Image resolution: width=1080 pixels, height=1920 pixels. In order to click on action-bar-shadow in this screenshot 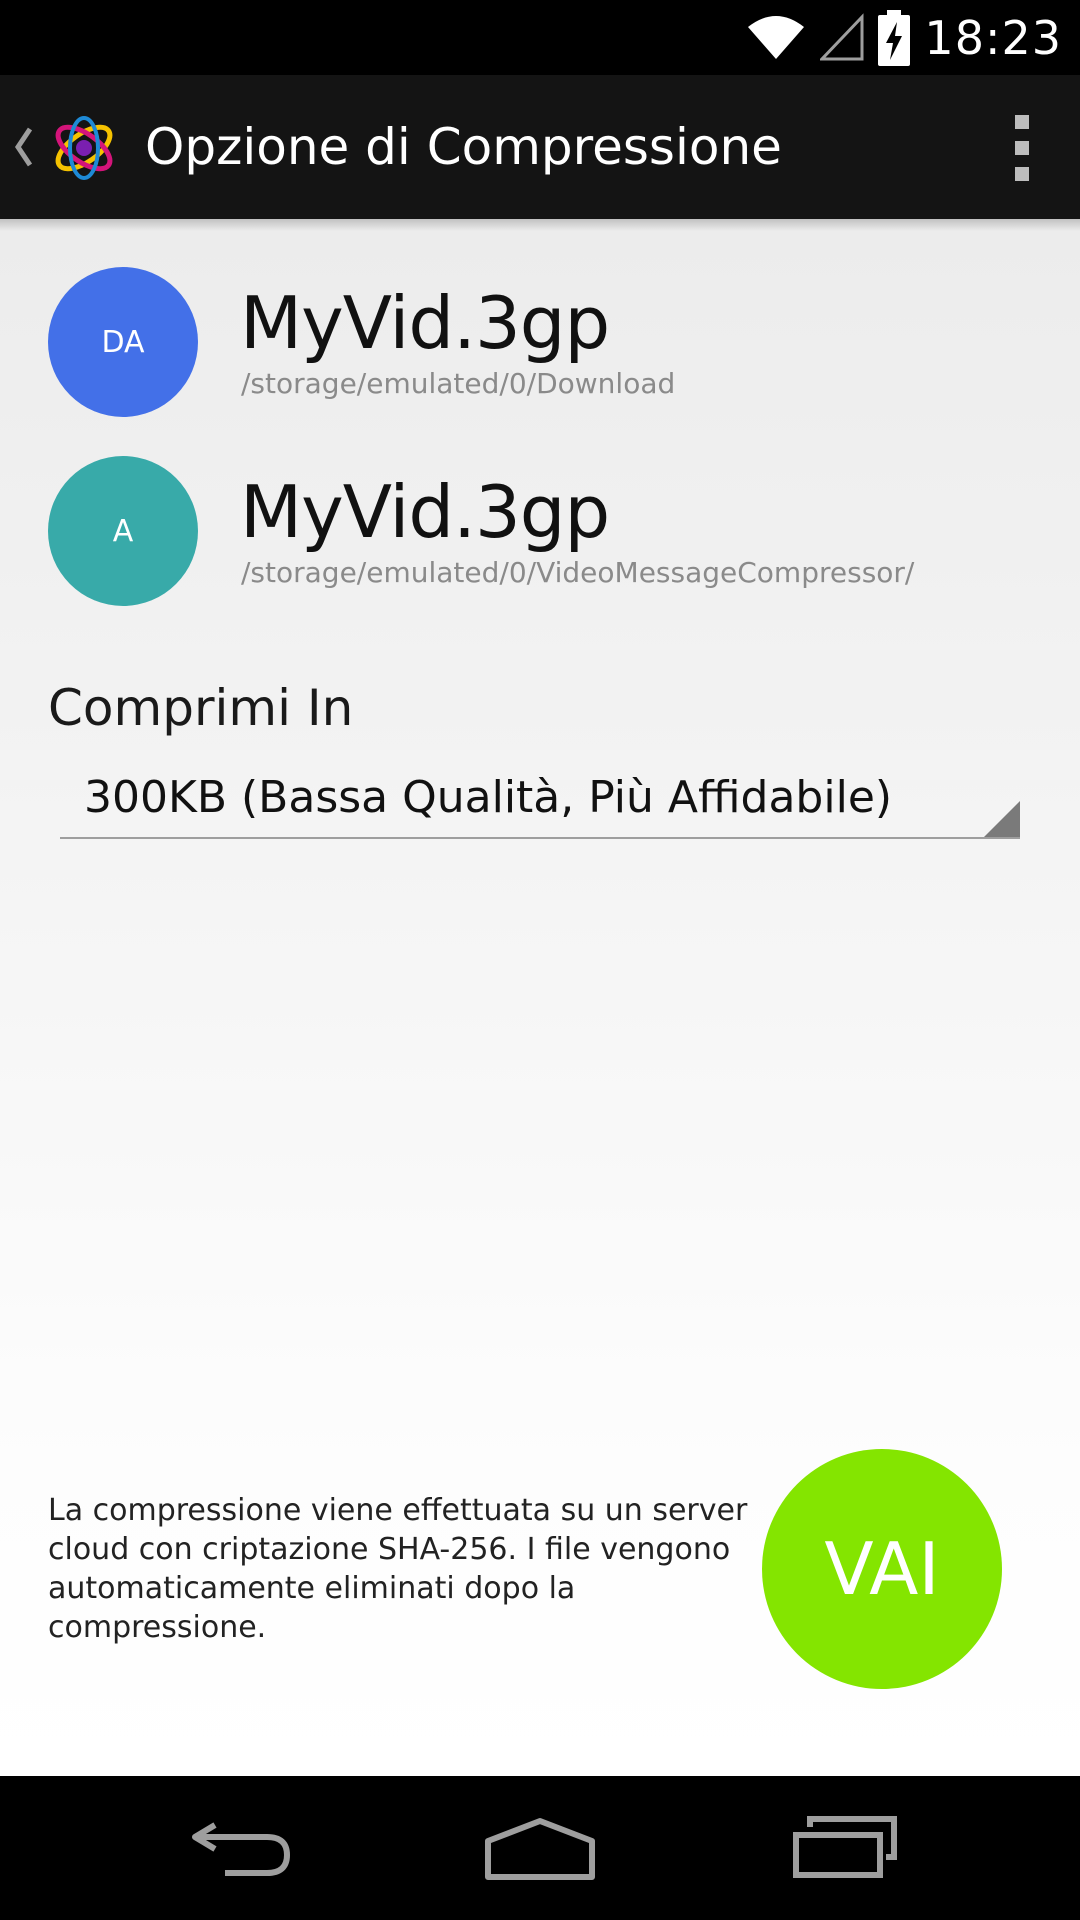, I will do `click(540, 225)`.